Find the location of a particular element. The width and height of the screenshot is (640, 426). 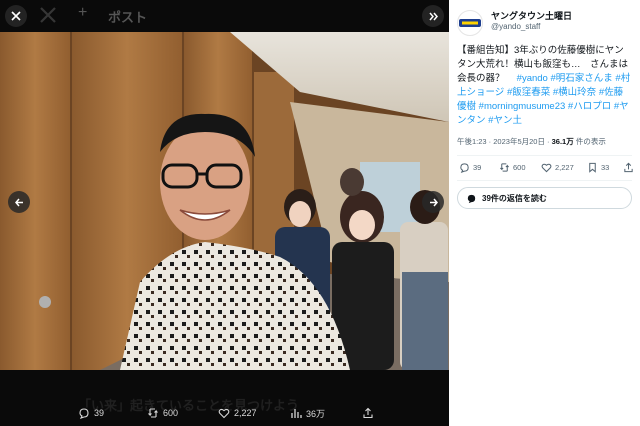

like-button: 2,227 is located at coordinates (557, 167).